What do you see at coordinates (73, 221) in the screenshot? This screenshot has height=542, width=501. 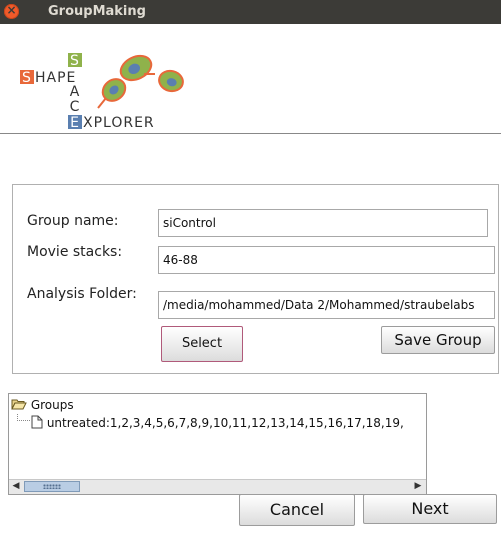 I see `group-name-label: Group name:` at bounding box center [73, 221].